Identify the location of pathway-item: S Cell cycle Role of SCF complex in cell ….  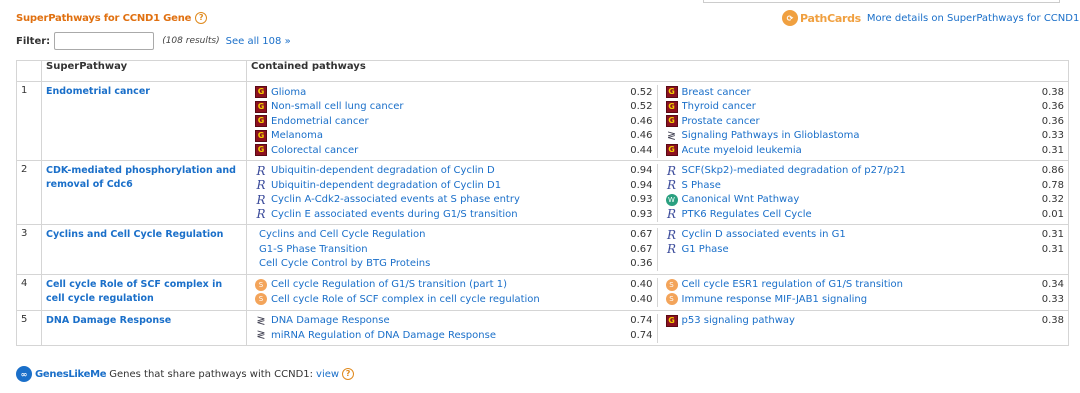
(454, 299).